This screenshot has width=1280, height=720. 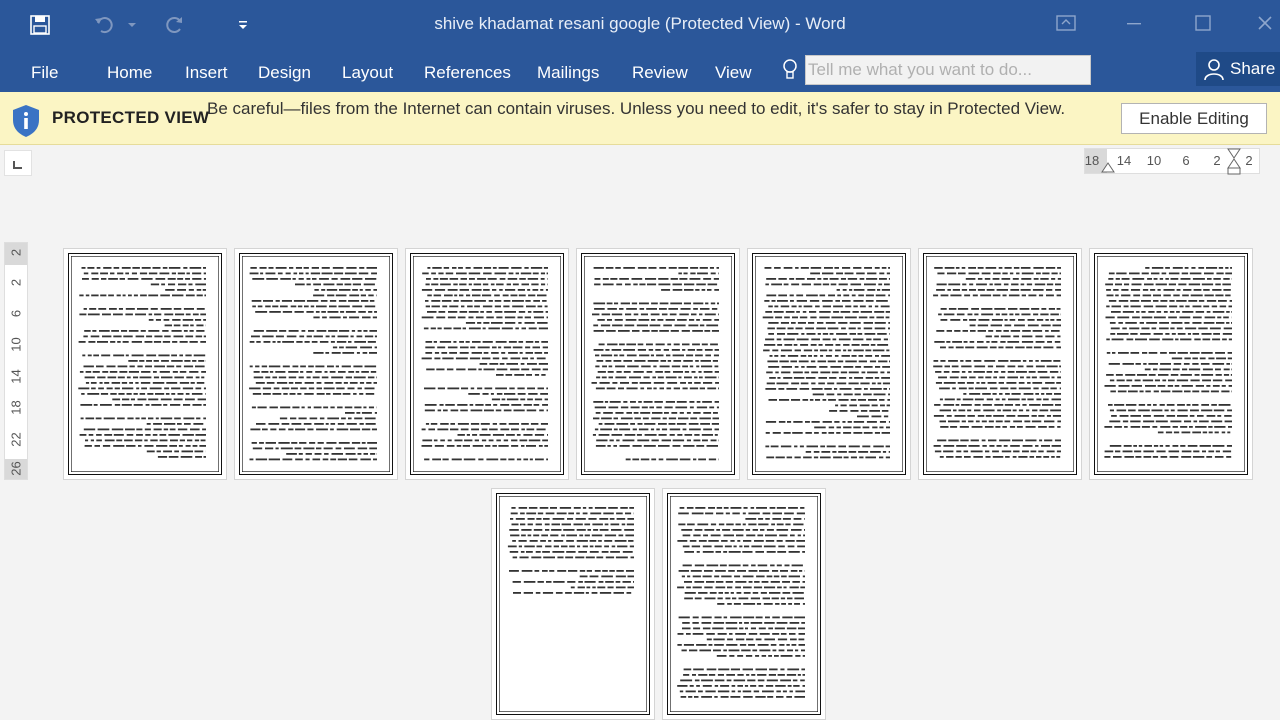 I want to click on ruler-tick: 26, so click(x=16, y=468).